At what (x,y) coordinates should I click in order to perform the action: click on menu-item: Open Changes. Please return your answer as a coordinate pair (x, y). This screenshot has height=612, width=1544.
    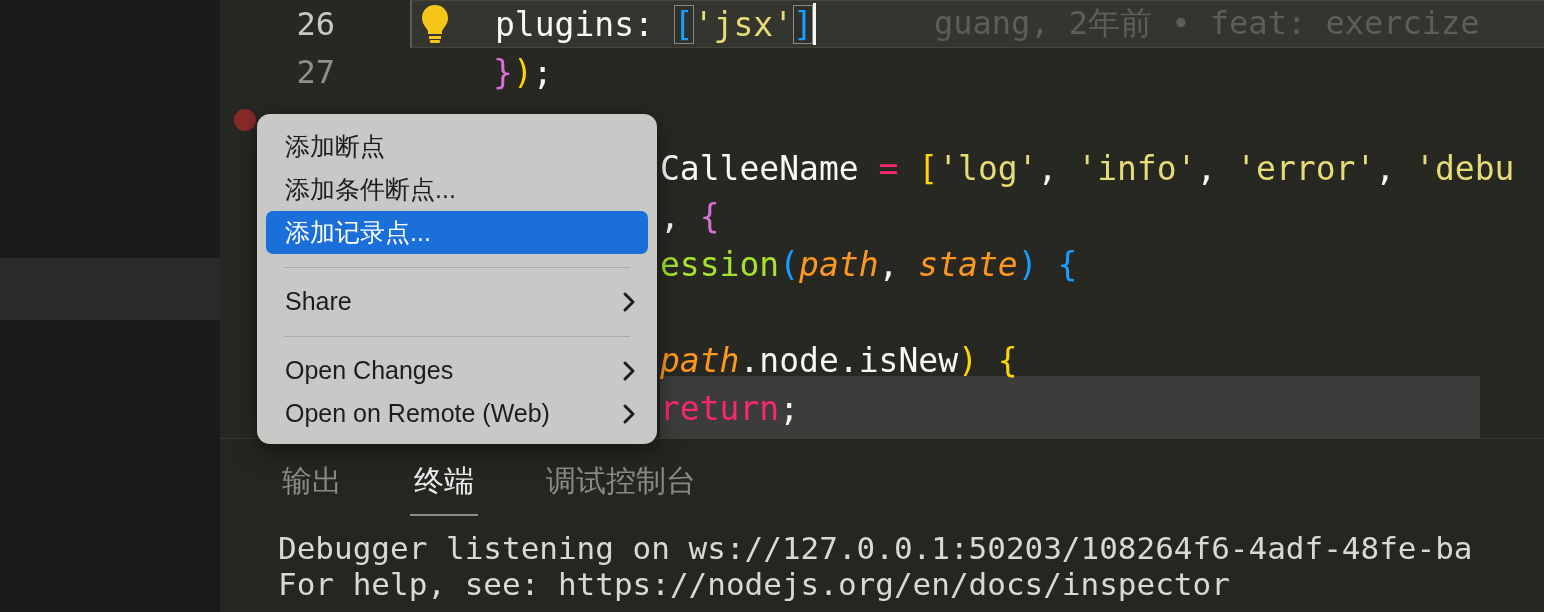
    Looking at the image, I should click on (457, 370).